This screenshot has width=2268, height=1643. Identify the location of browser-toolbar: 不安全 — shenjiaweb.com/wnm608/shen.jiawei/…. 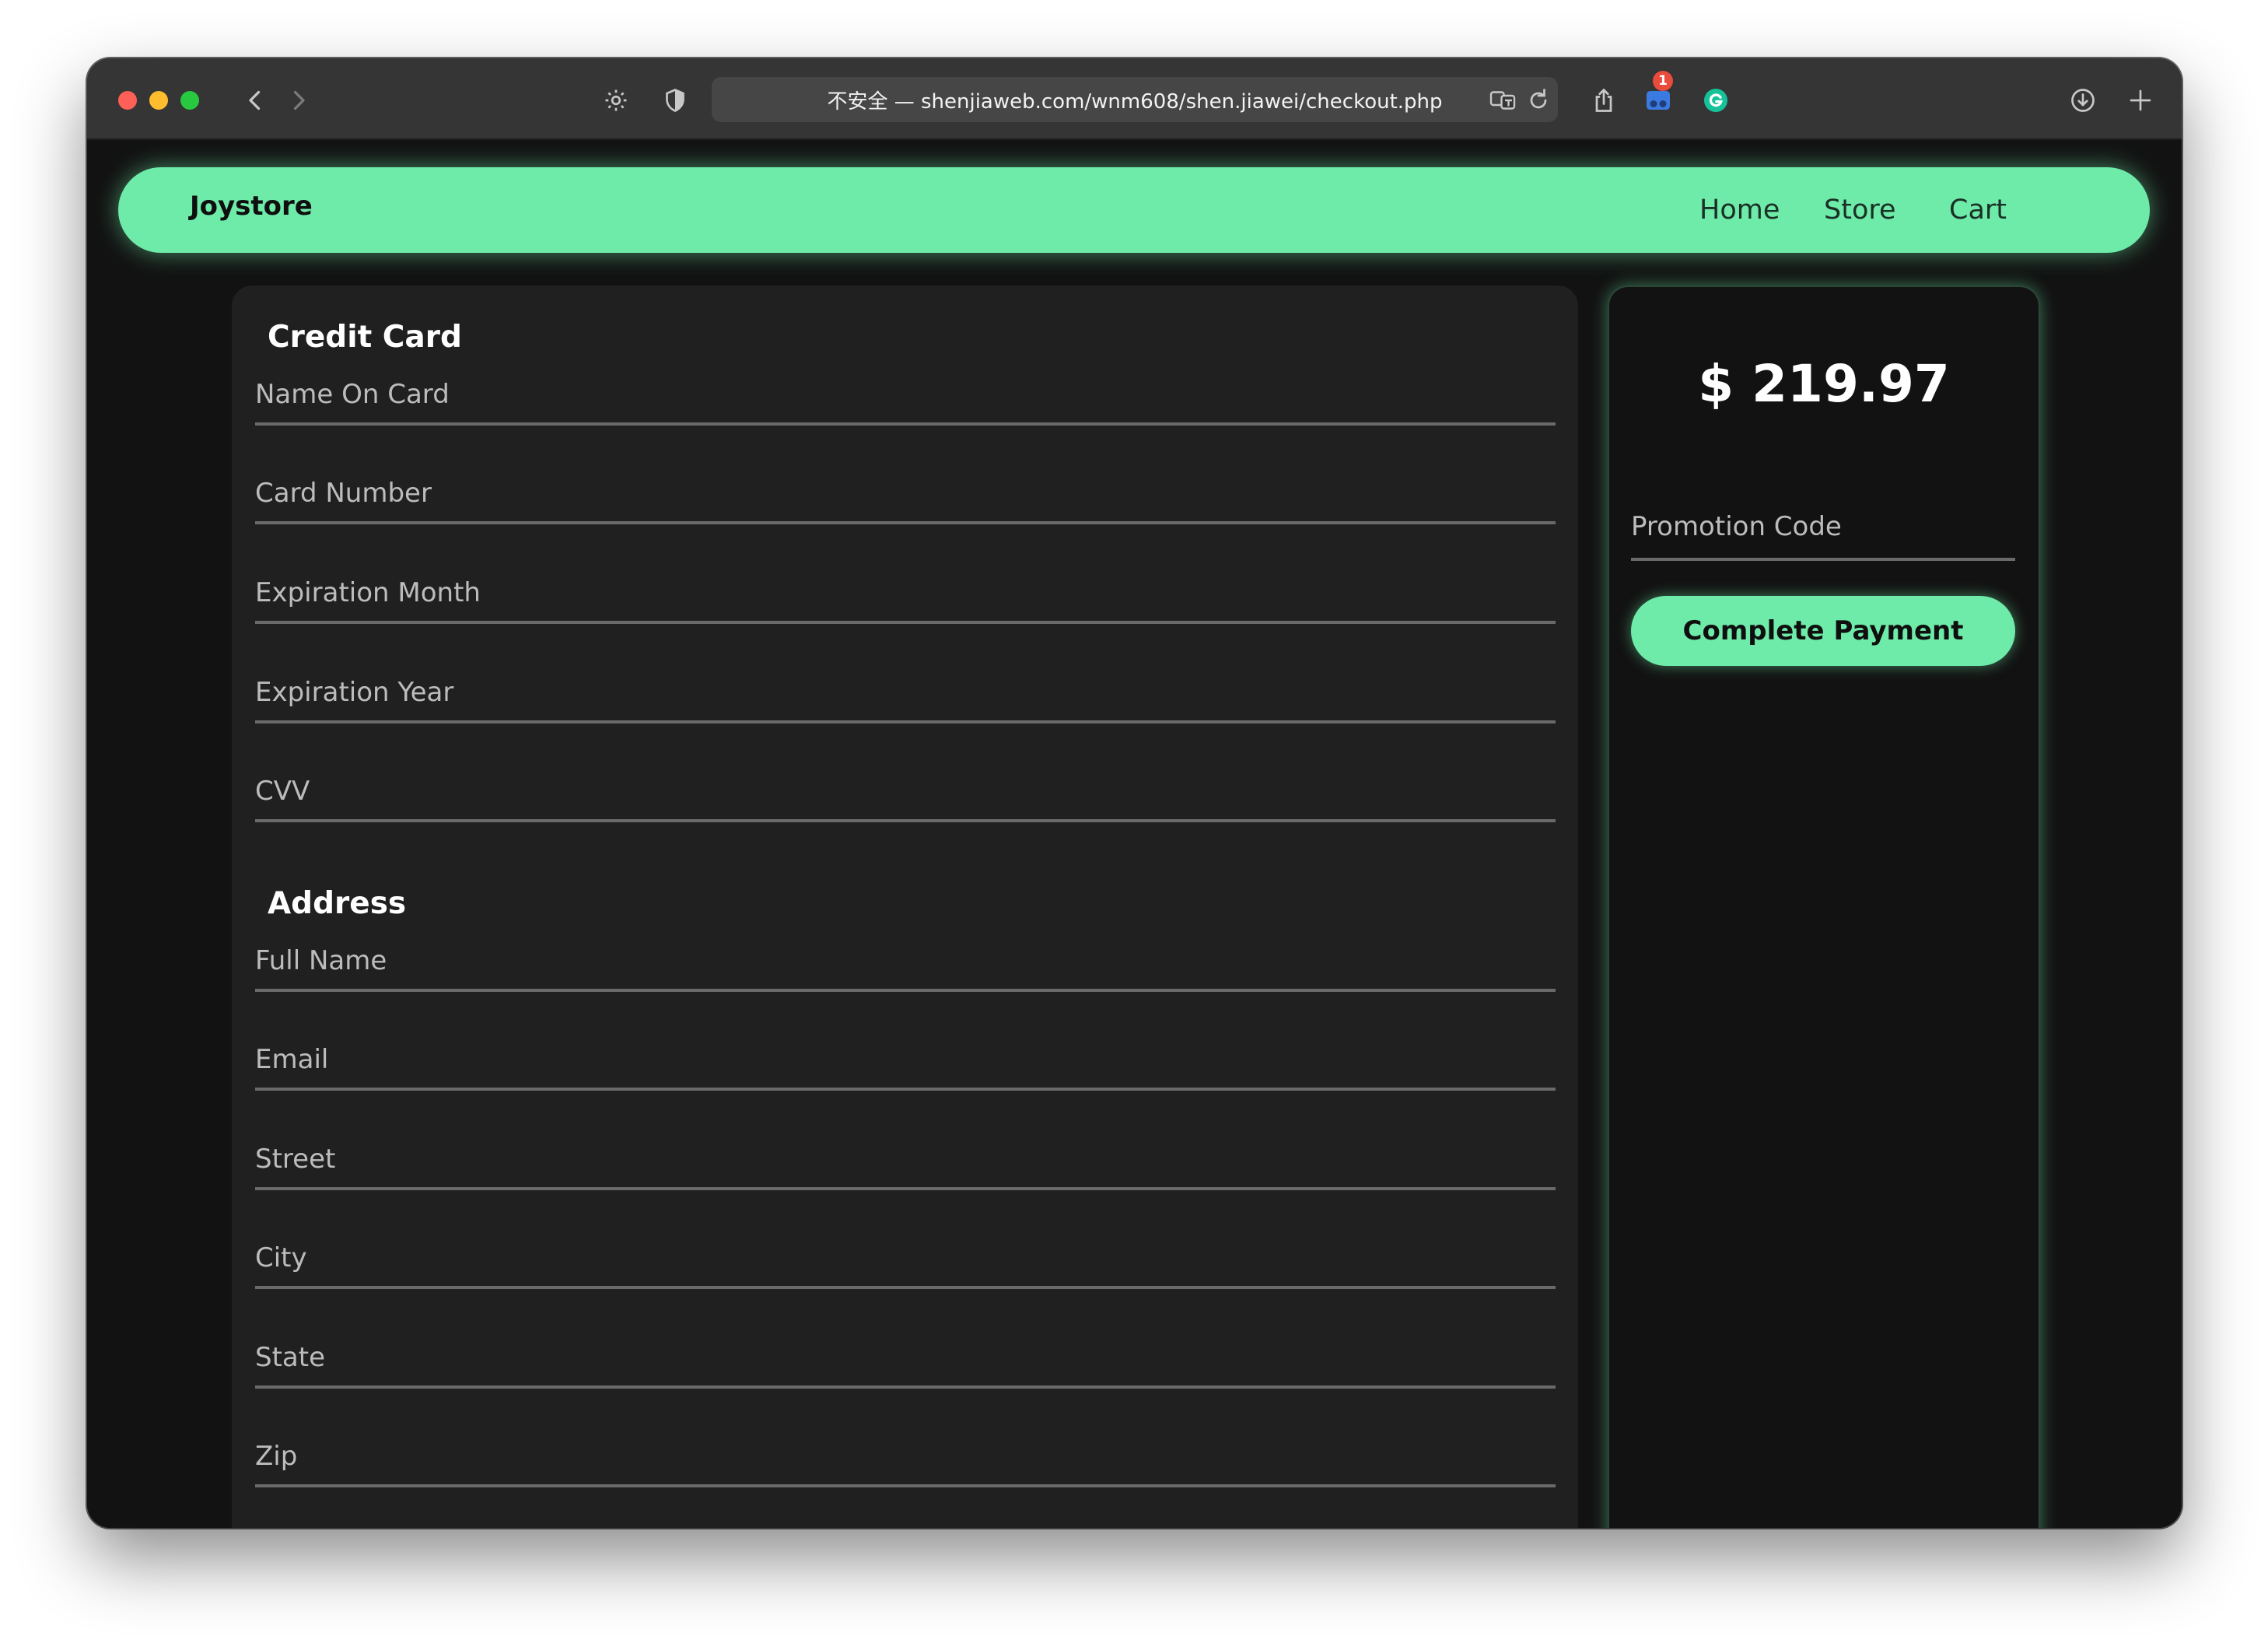
(1135, 99).